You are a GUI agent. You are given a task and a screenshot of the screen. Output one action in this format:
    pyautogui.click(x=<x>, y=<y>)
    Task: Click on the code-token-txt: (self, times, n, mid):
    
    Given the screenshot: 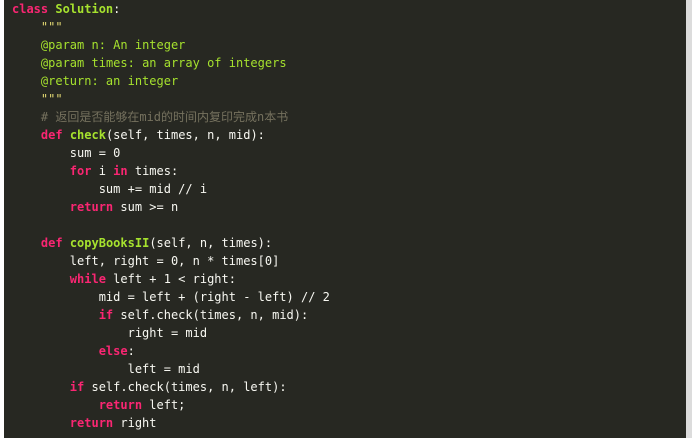 What is the action you would take?
    pyautogui.click(x=185, y=135)
    